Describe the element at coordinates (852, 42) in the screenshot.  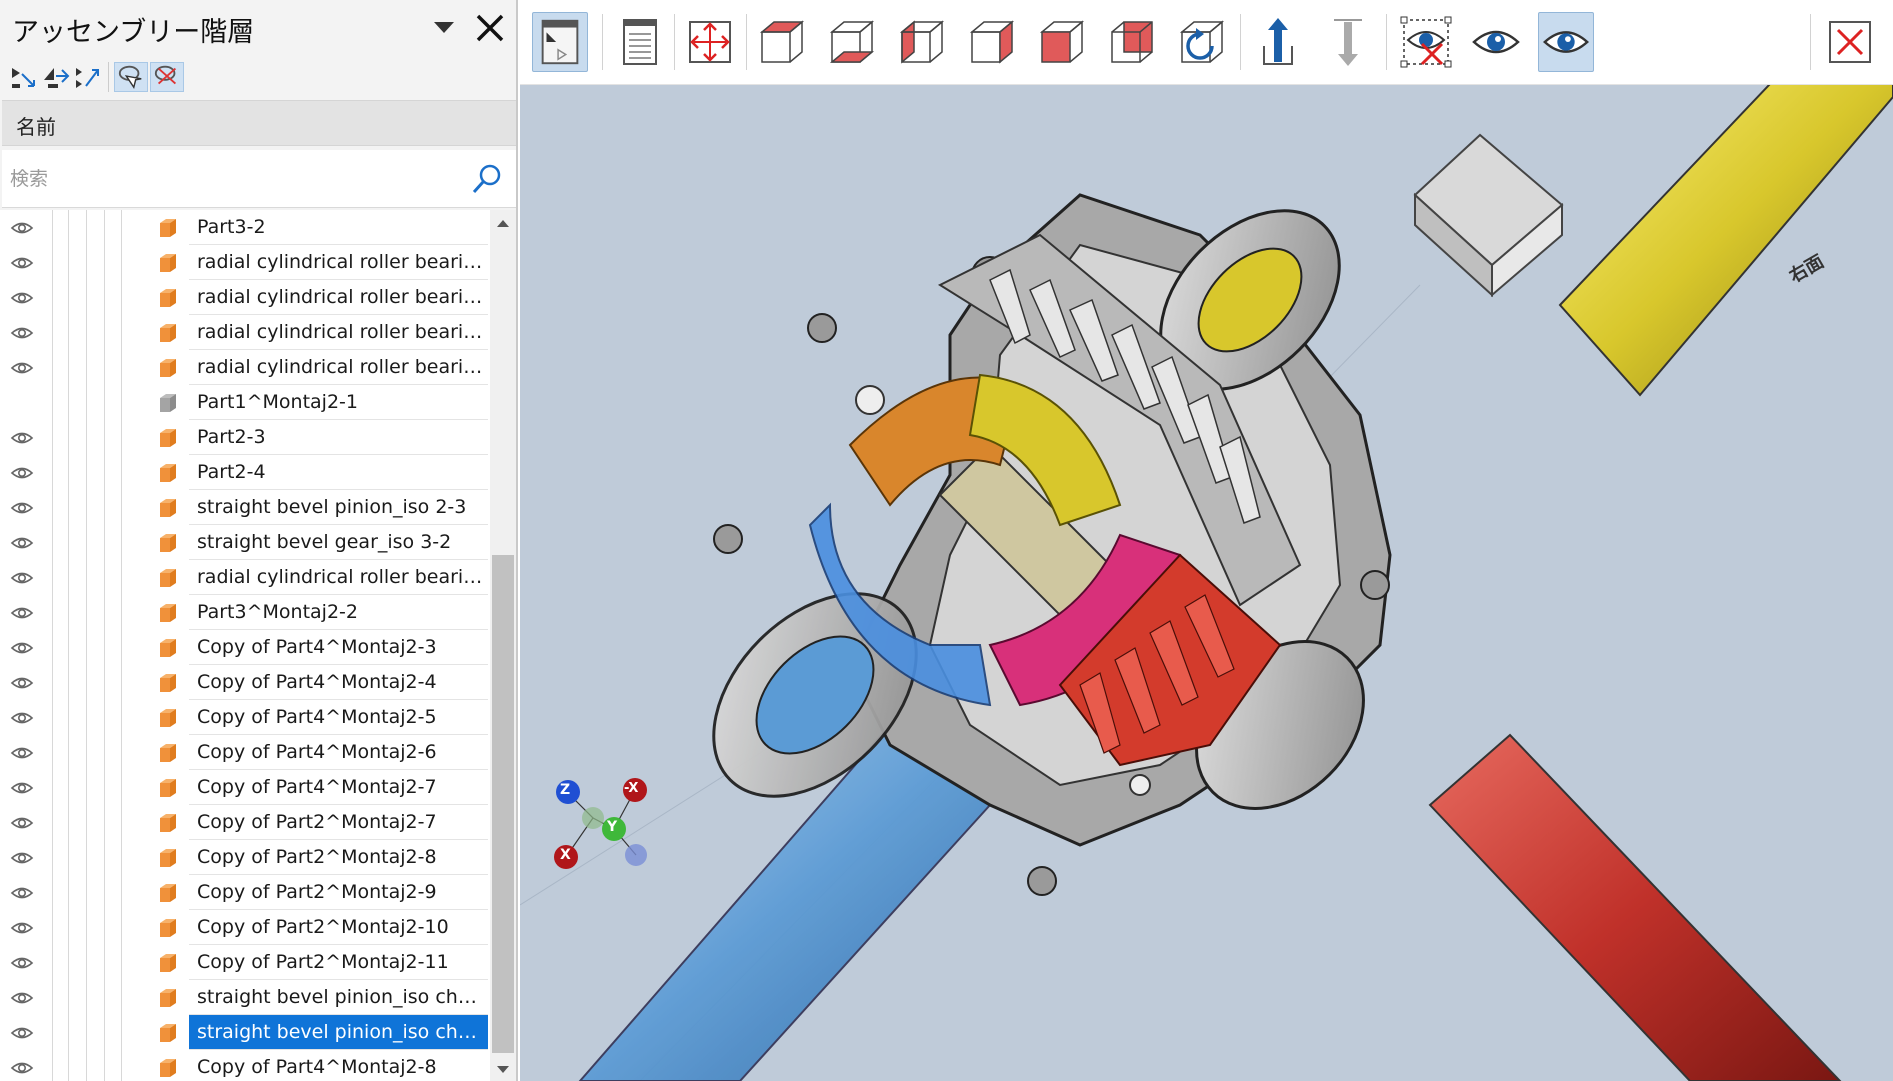
I see `view-bottom-icon` at that location.